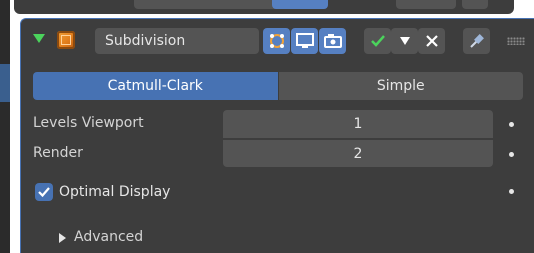 Image resolution: width=534 pixels, height=253 pixels. Describe the element at coordinates (58, 153) in the screenshot. I see `render-levels-label: Render` at that location.